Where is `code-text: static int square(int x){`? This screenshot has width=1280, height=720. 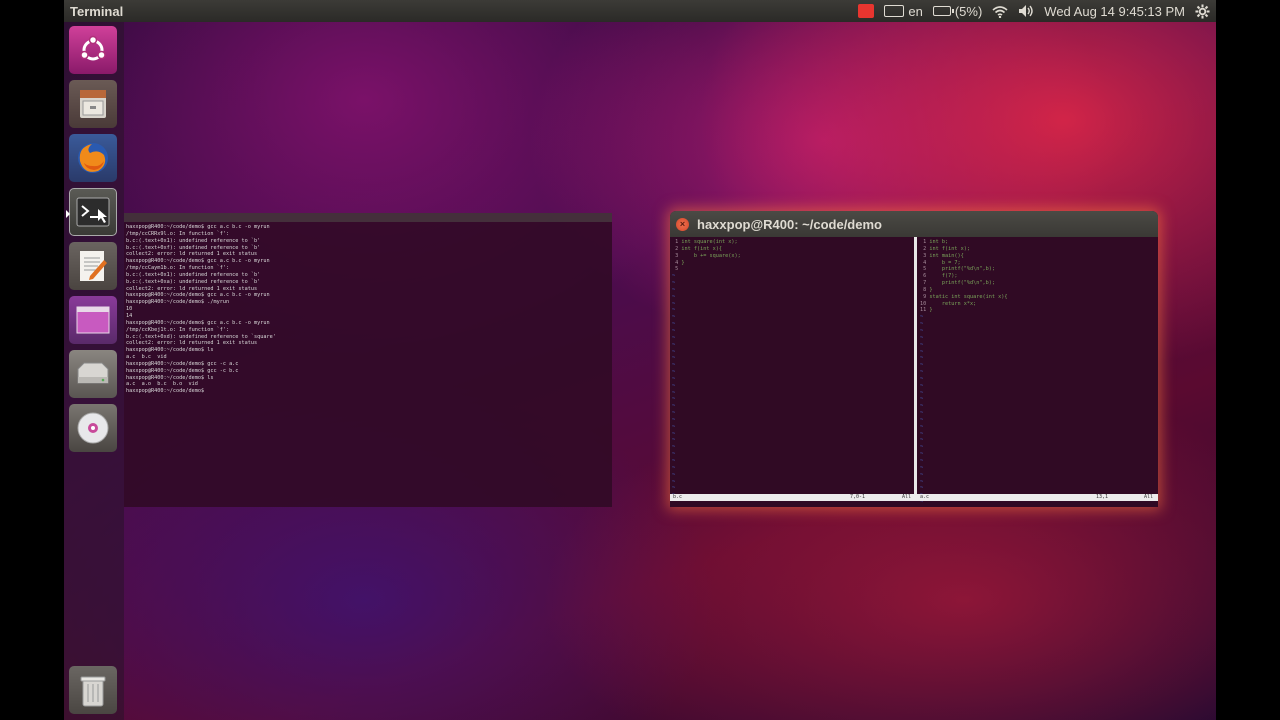 code-text: static int square(int x){ is located at coordinates (968, 296).